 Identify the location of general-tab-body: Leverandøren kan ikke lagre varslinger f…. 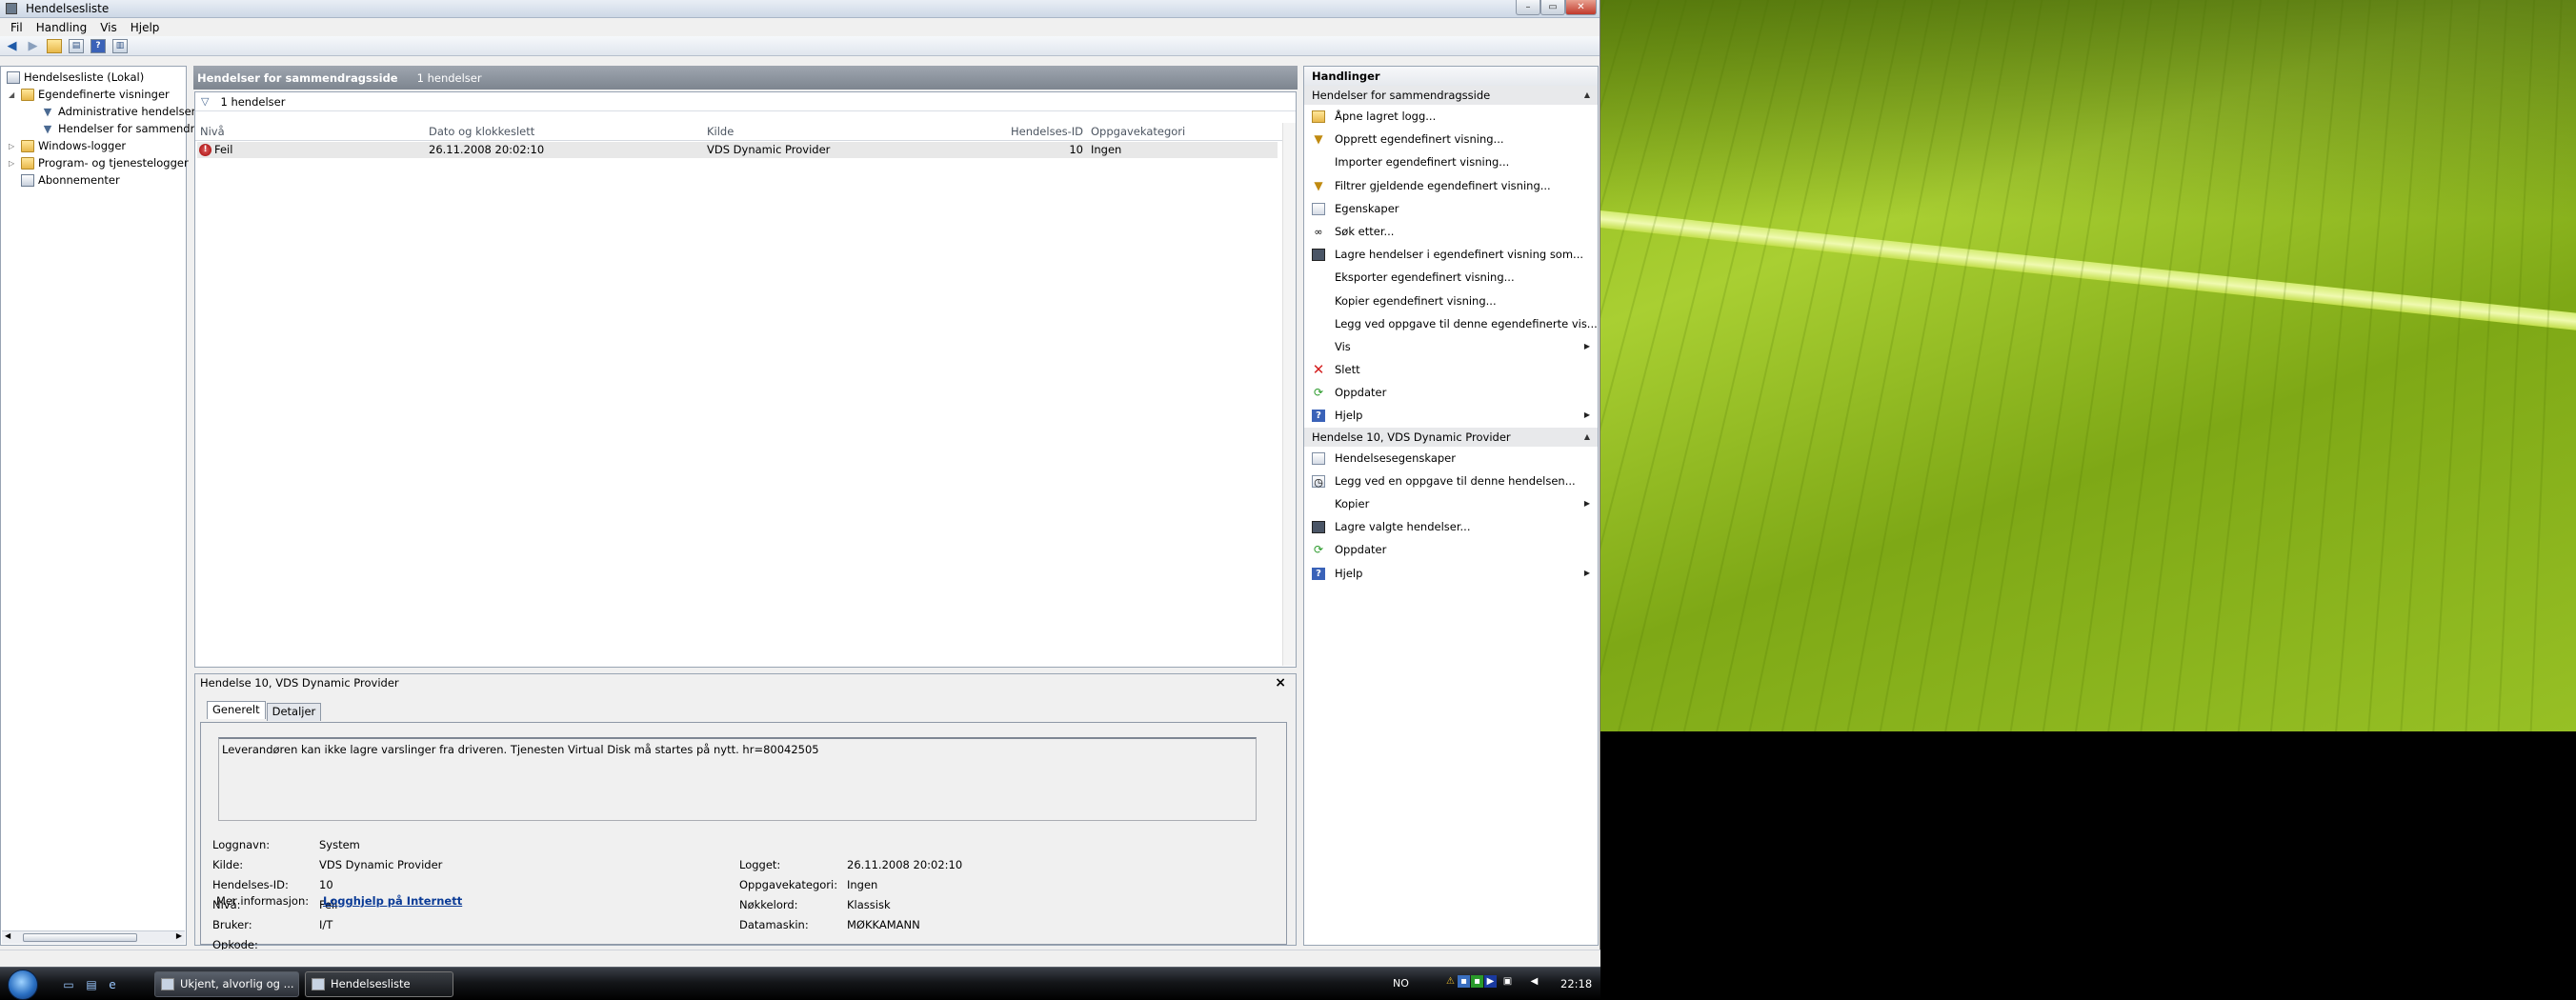
(743, 836).